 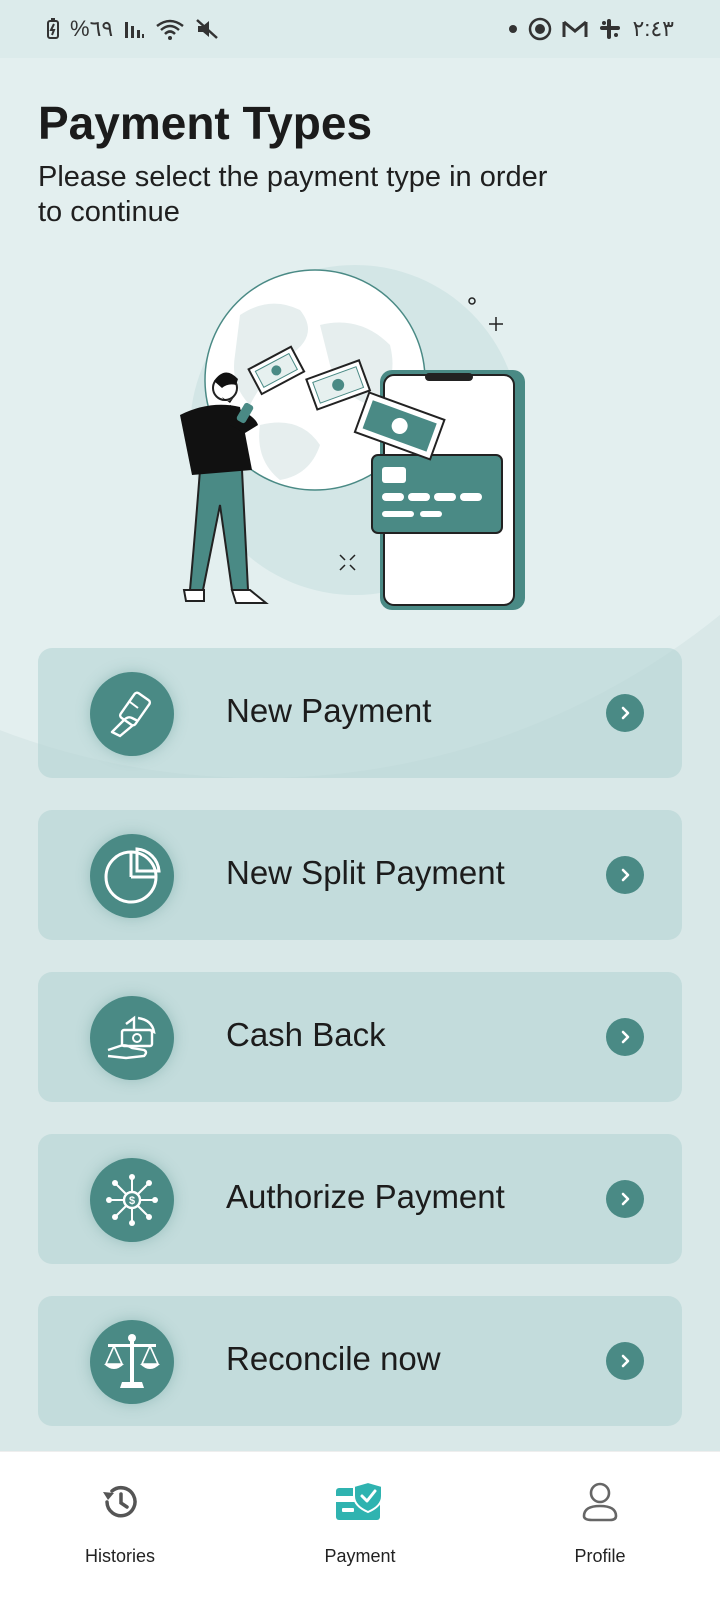 What do you see at coordinates (306, 1034) in the screenshot?
I see `cash-back-label: Cash Back` at bounding box center [306, 1034].